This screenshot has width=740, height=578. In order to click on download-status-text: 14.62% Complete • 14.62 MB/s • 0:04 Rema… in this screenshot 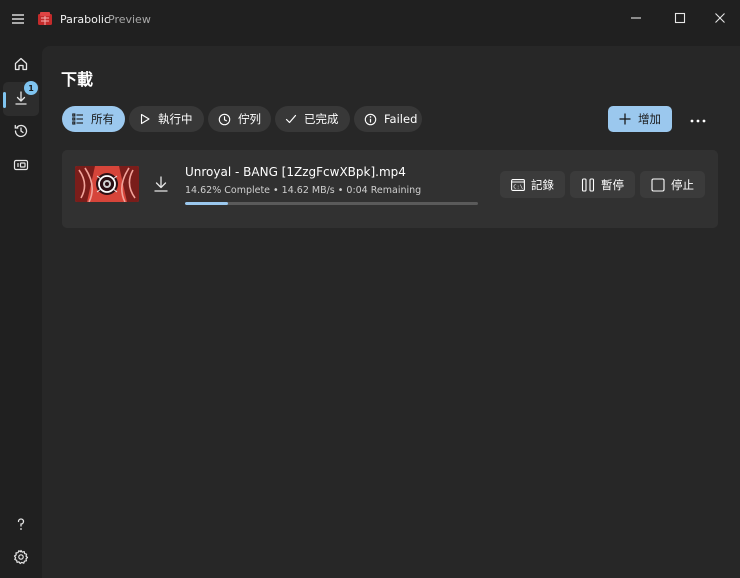, I will do `click(303, 190)`.